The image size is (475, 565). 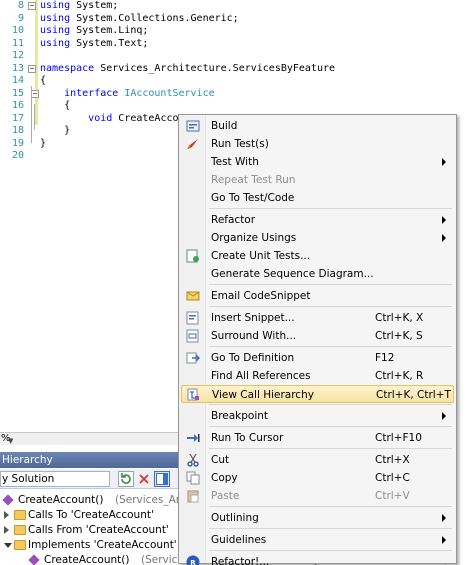 I want to click on menu-item-label: View Call Hierarchy, so click(x=263, y=395).